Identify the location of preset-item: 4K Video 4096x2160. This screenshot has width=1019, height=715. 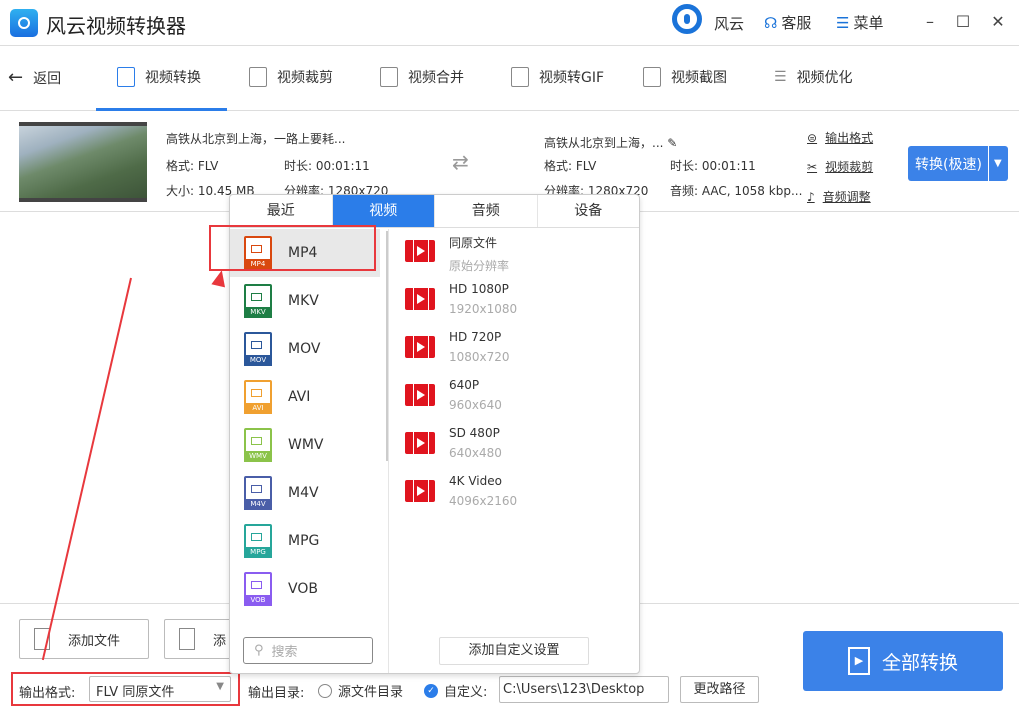
(461, 498).